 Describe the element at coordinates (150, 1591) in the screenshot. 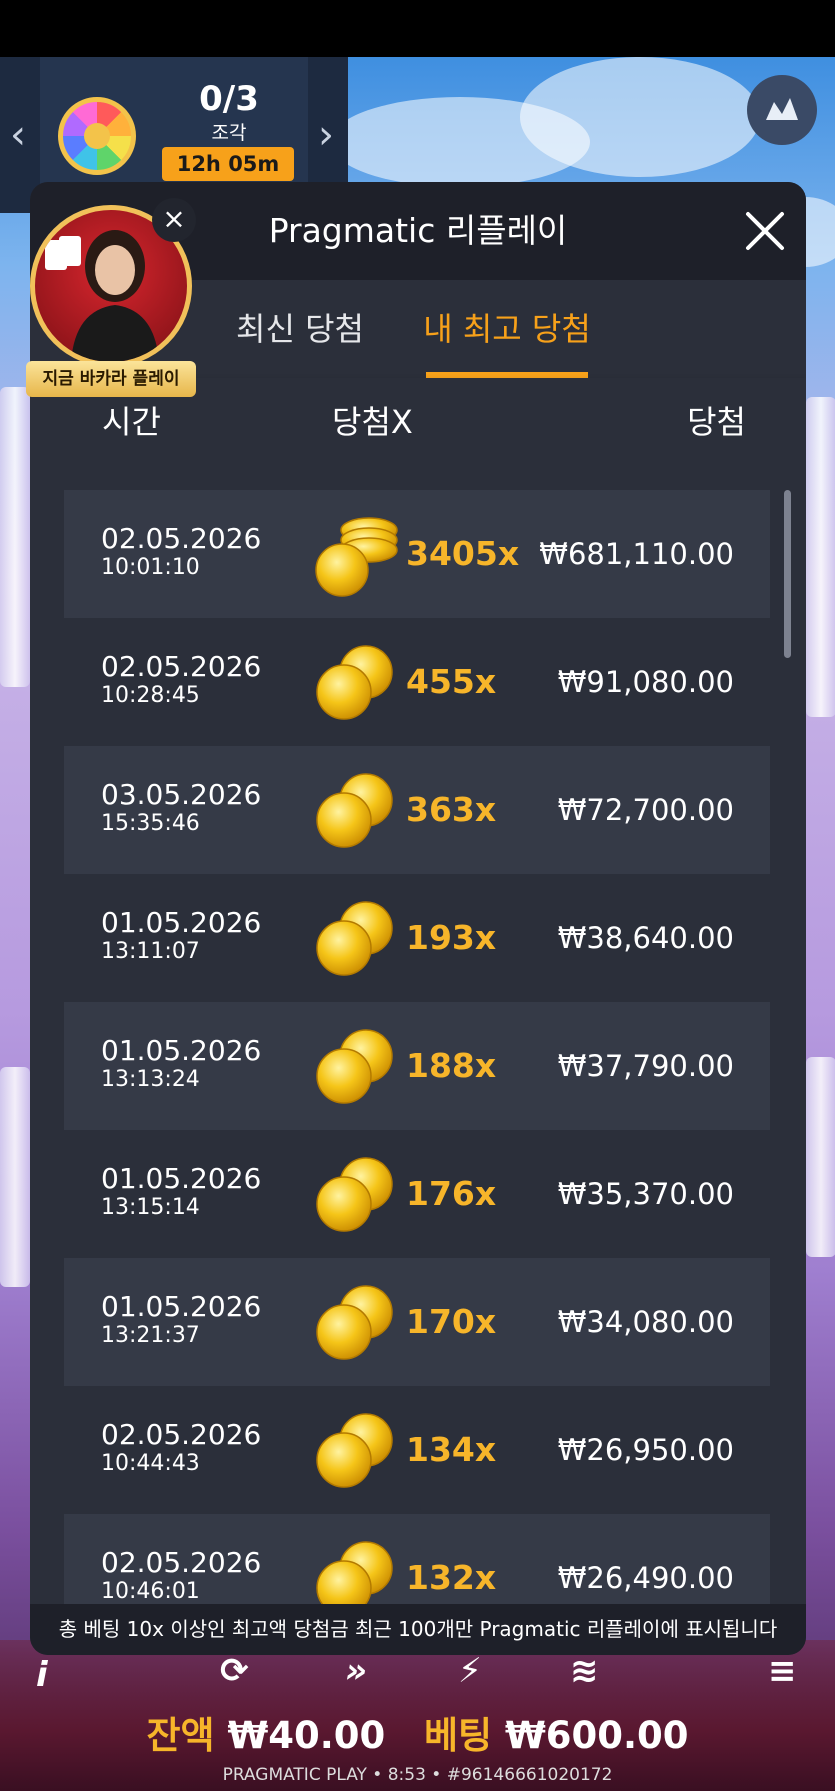

I see `row-time: 10:46:01` at that location.